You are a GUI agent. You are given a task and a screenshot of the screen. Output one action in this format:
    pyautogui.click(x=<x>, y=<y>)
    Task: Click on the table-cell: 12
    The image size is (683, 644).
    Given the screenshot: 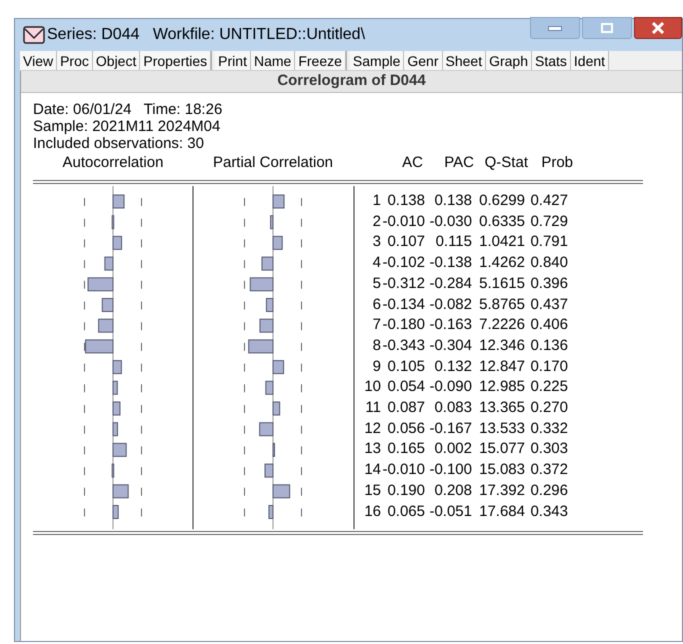 What is the action you would take?
    pyautogui.click(x=372, y=429)
    